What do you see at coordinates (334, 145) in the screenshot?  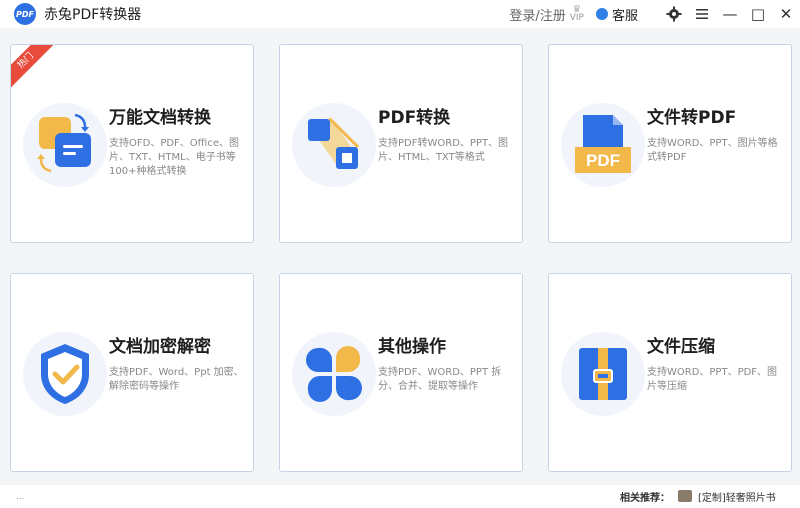 I see `pdf-convert-icon` at bounding box center [334, 145].